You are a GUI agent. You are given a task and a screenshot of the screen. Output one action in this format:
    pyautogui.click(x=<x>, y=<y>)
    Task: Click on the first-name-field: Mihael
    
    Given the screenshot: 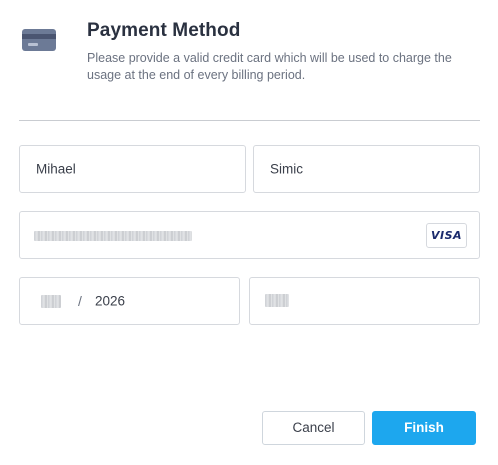 What is the action you would take?
    pyautogui.click(x=132, y=169)
    